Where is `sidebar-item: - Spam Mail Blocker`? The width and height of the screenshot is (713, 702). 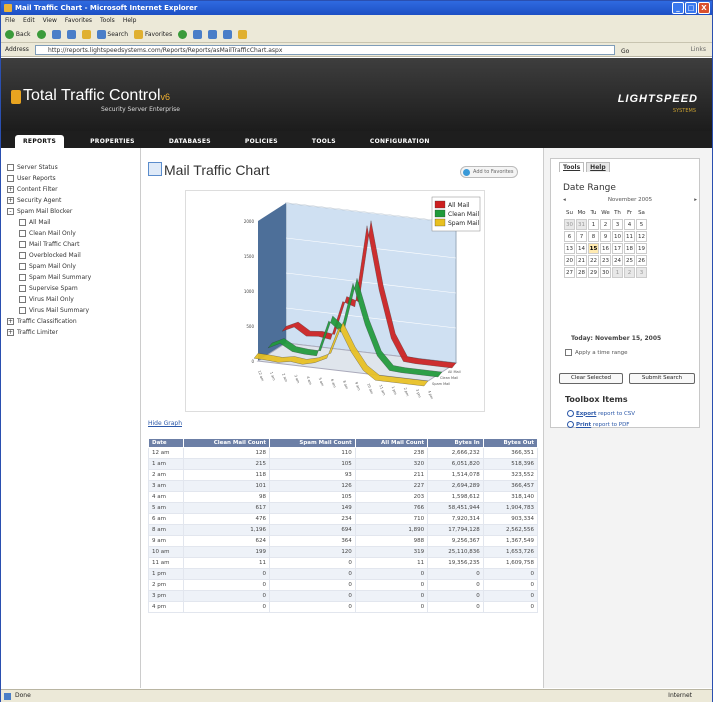 sidebar-item: - Spam Mail Blocker is located at coordinates (73, 211).